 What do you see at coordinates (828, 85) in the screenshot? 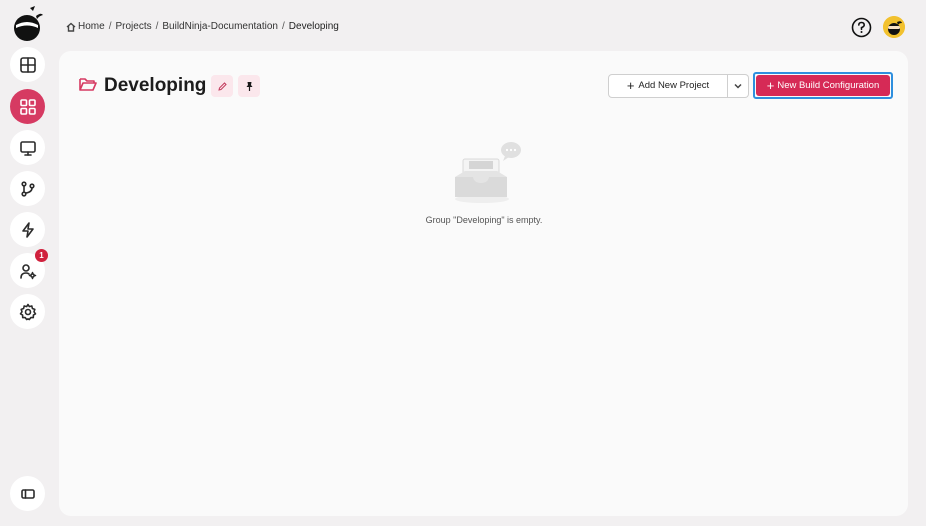
I see `new-build-configuration-label: New Build Configuration` at bounding box center [828, 85].